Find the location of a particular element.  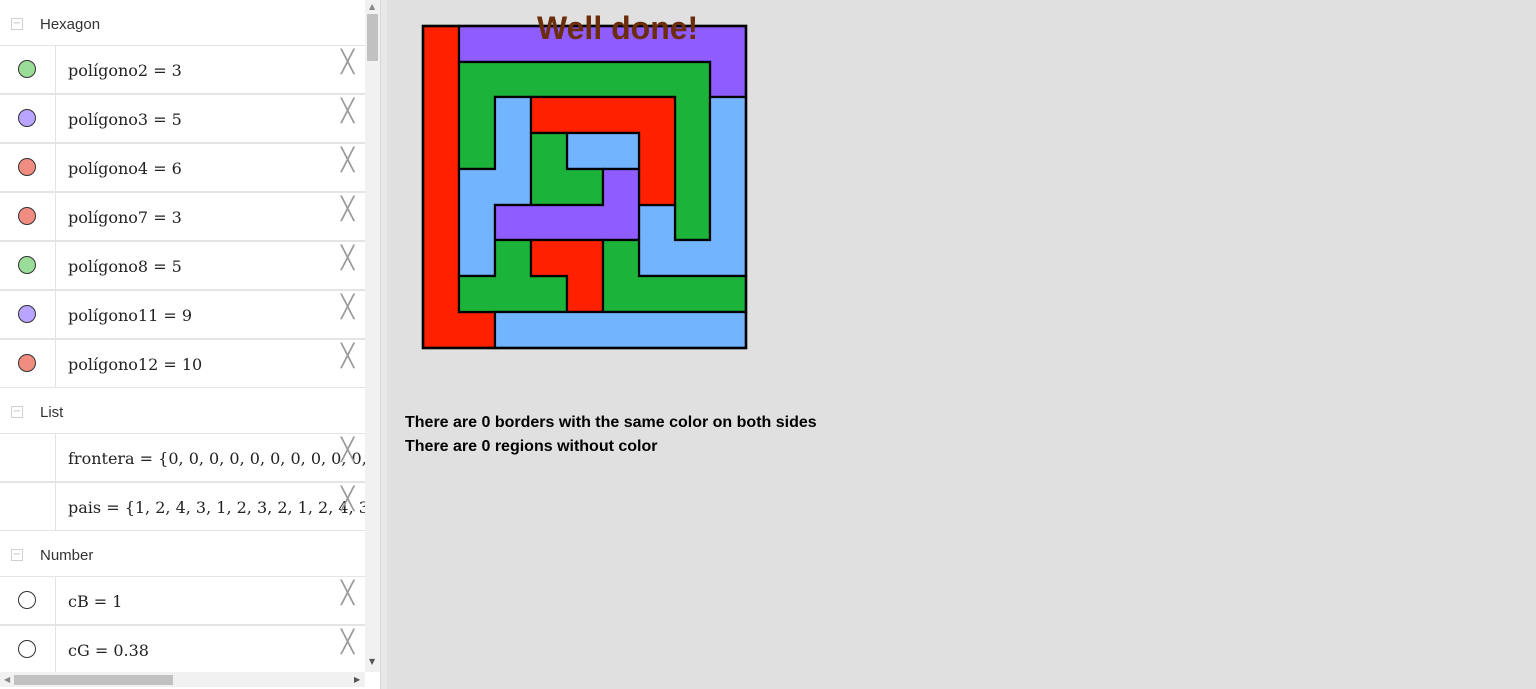

object-definition: polígono3 = 5 is located at coordinates (217, 119).